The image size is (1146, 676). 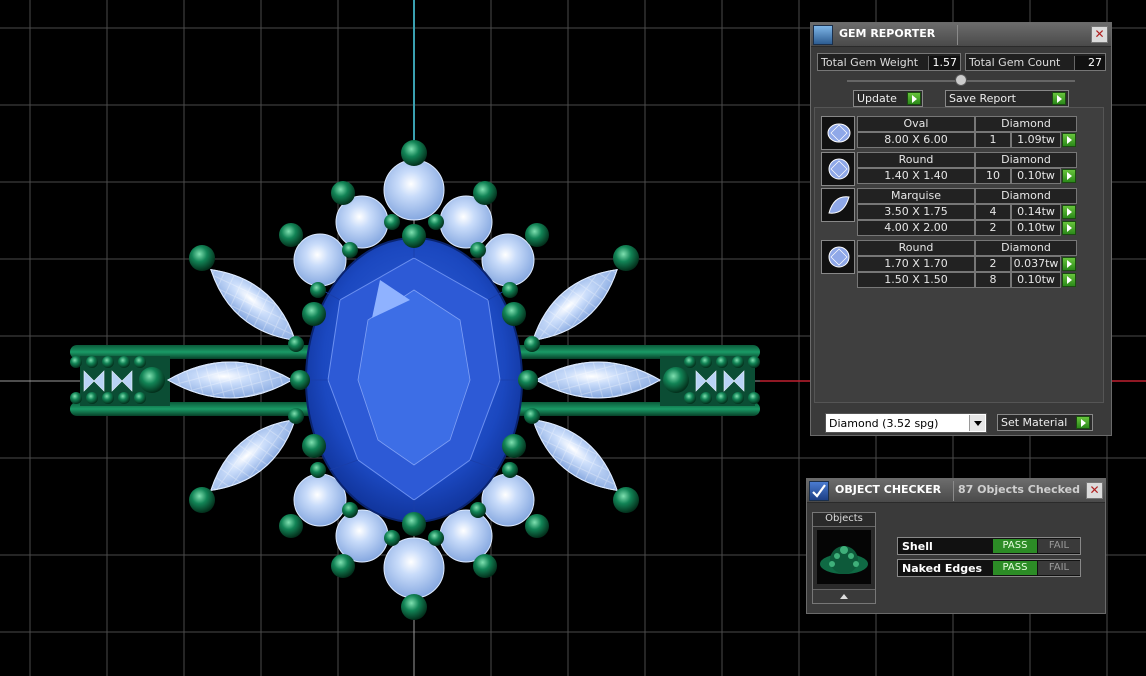 I want to click on gem-size: 8.00 X 6.00, so click(x=916, y=140).